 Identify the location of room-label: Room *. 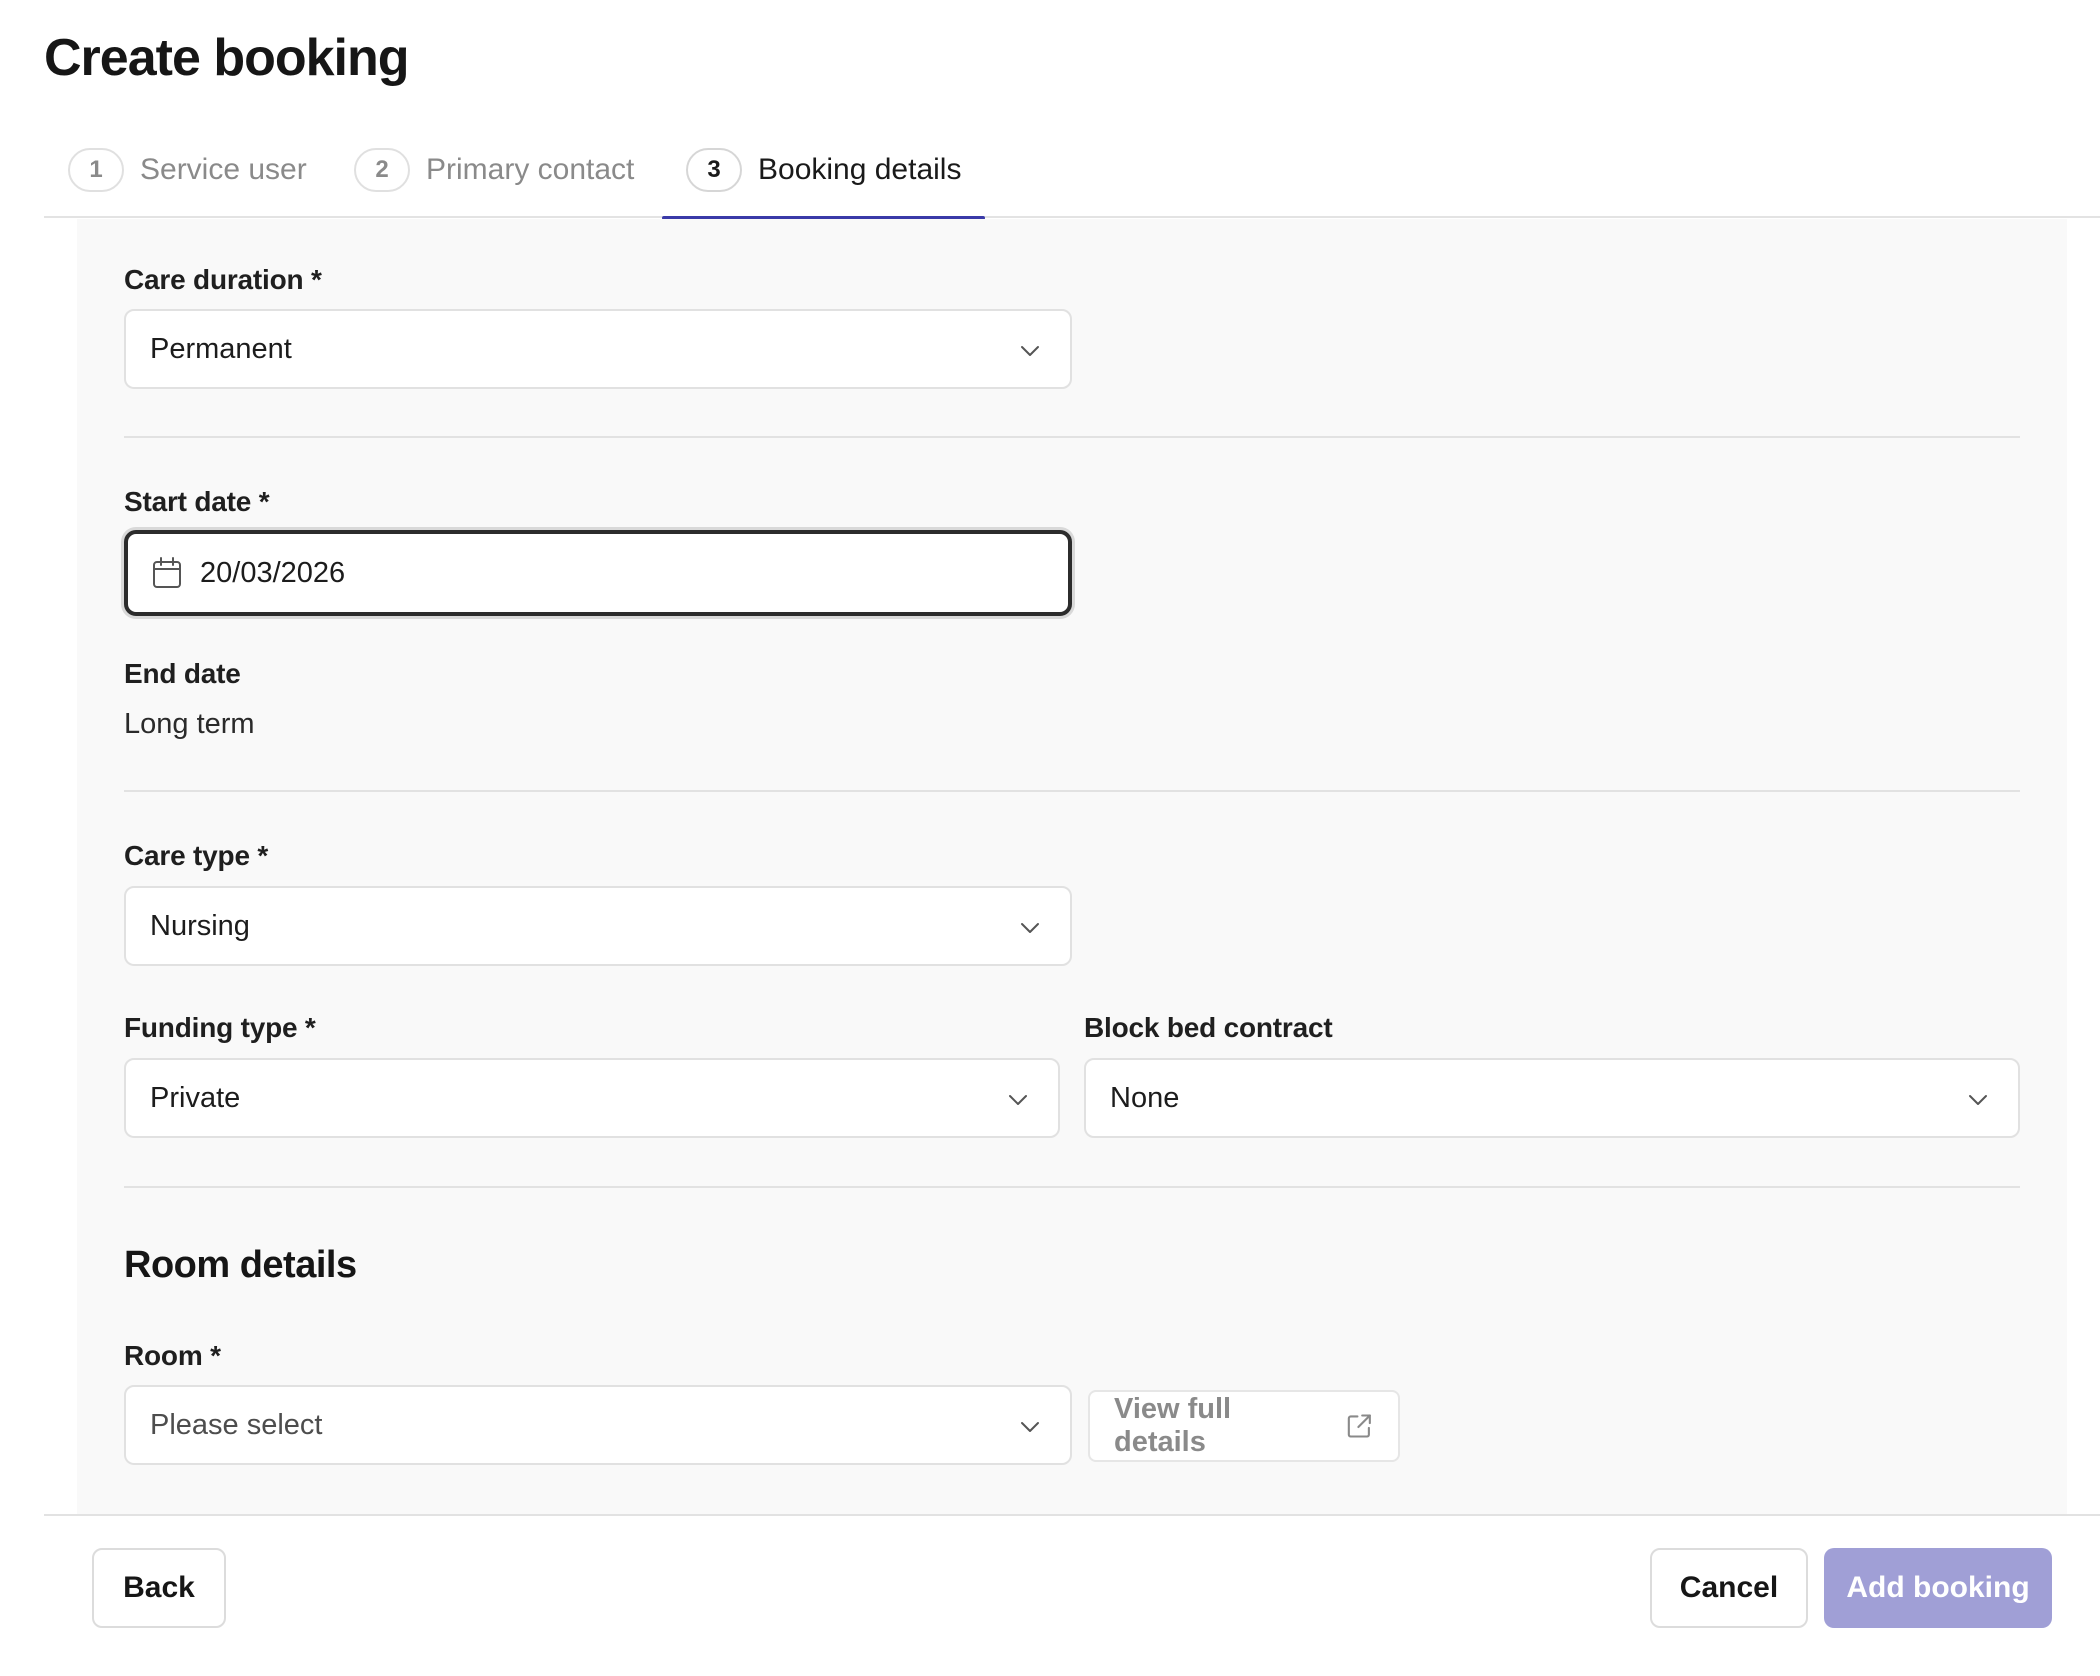
(172, 1355).